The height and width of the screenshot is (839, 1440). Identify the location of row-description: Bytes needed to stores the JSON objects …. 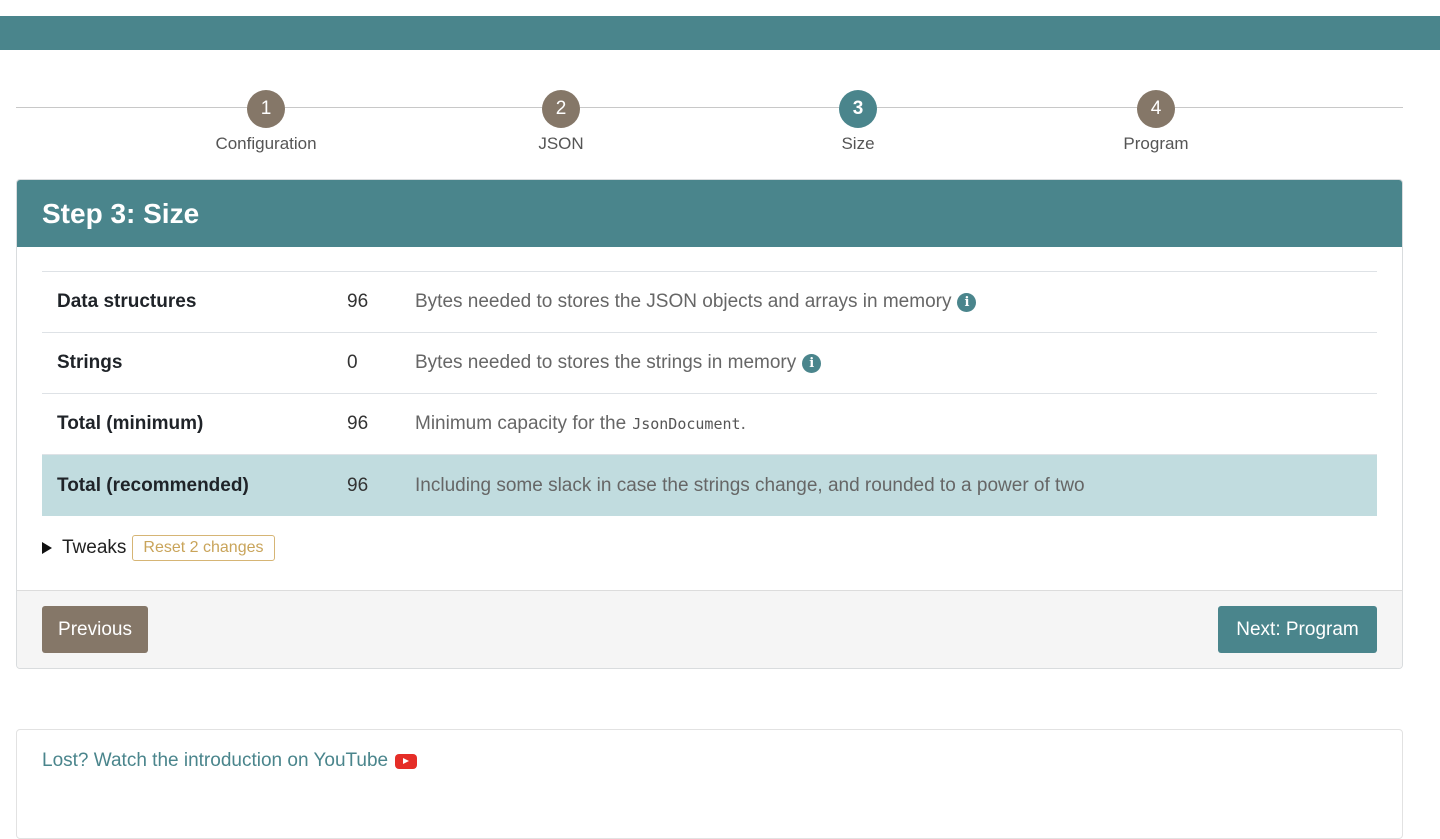
(696, 302).